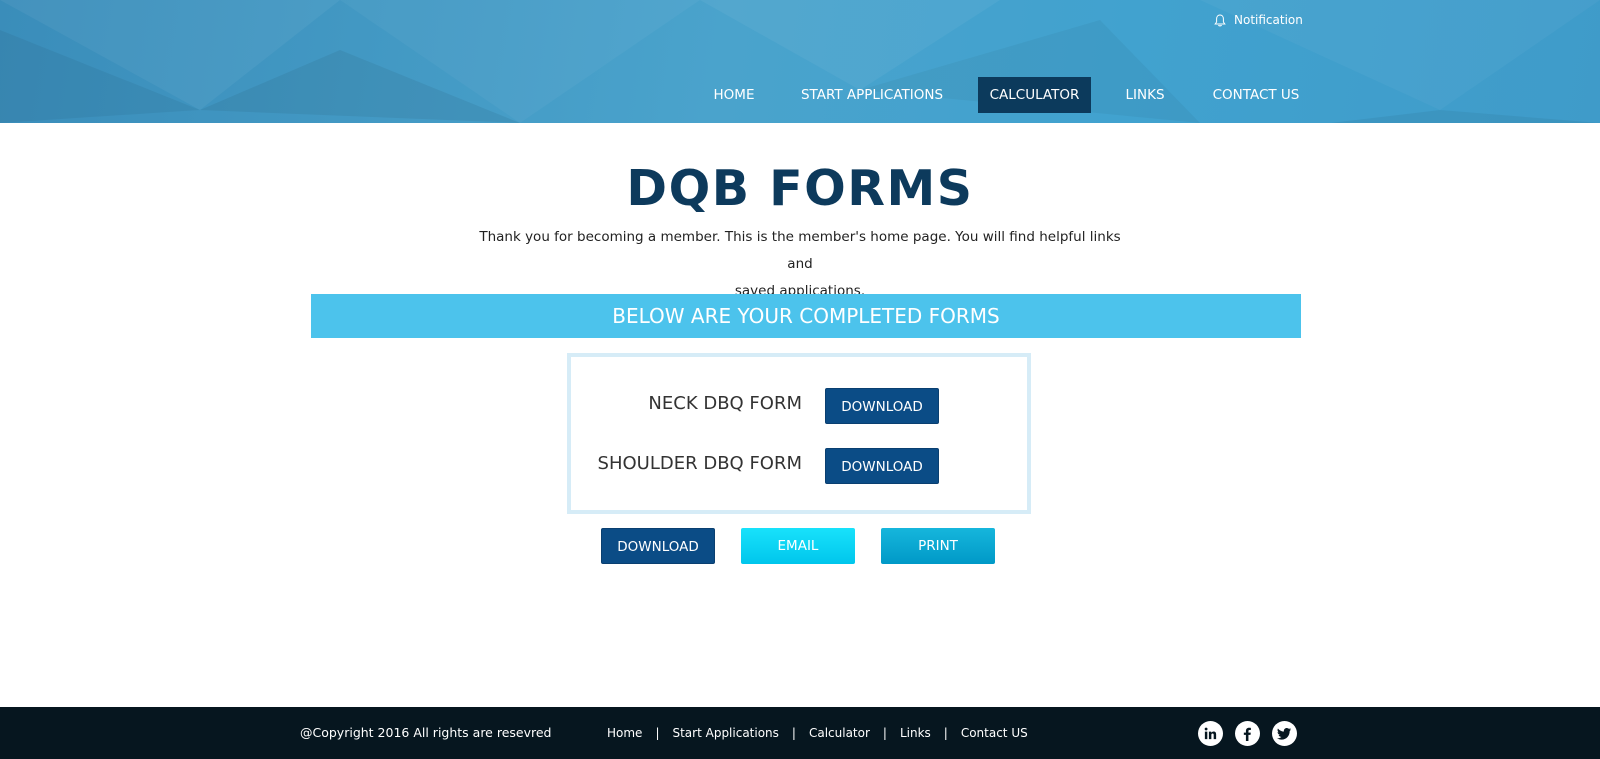 The height and width of the screenshot is (759, 1600). I want to click on nav-item-links: LINKS, so click(1145, 95).